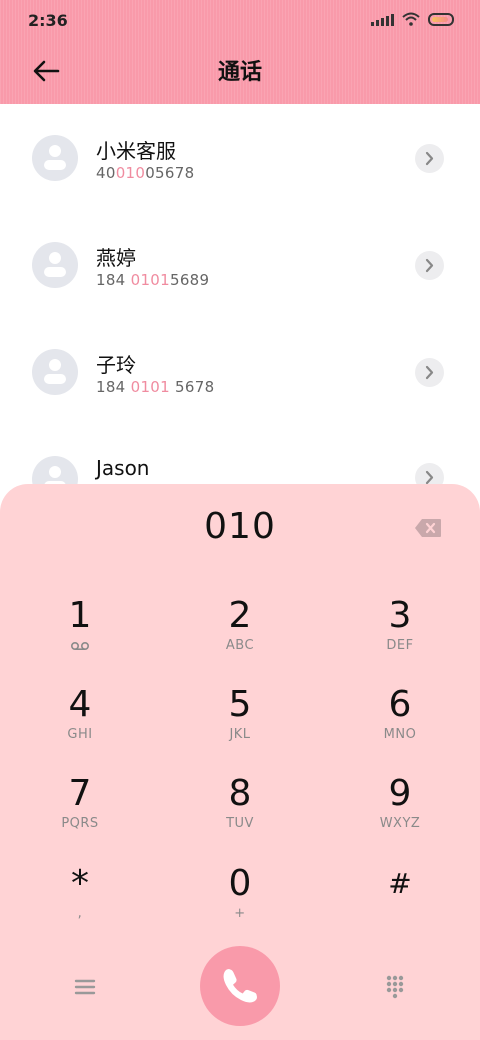 The image size is (480, 1040). What do you see at coordinates (240, 823) in the screenshot?
I see `key-letters: TUV` at bounding box center [240, 823].